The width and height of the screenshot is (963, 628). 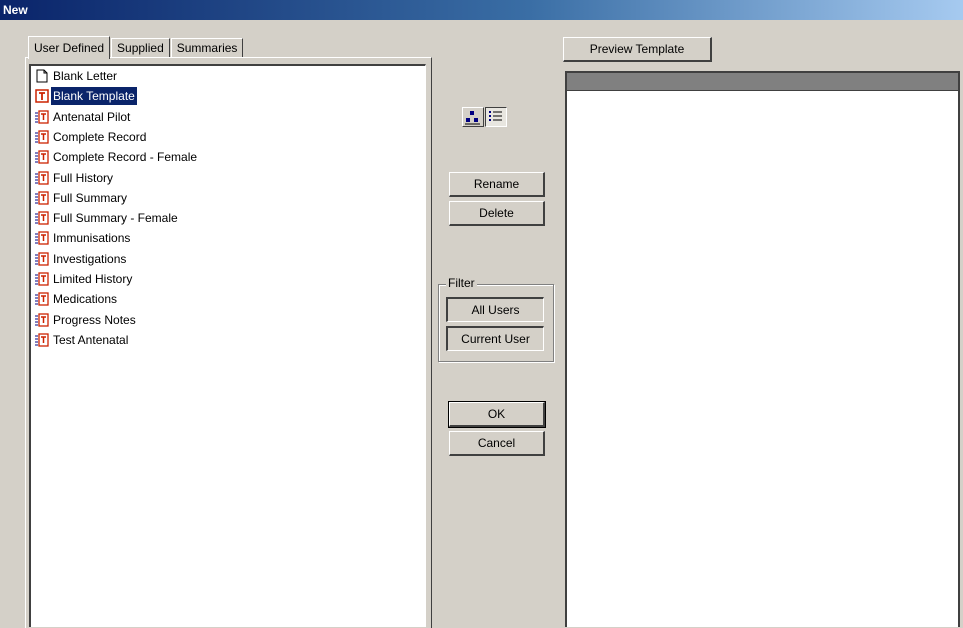 I want to click on details-list-view-icon, so click(x=495, y=116).